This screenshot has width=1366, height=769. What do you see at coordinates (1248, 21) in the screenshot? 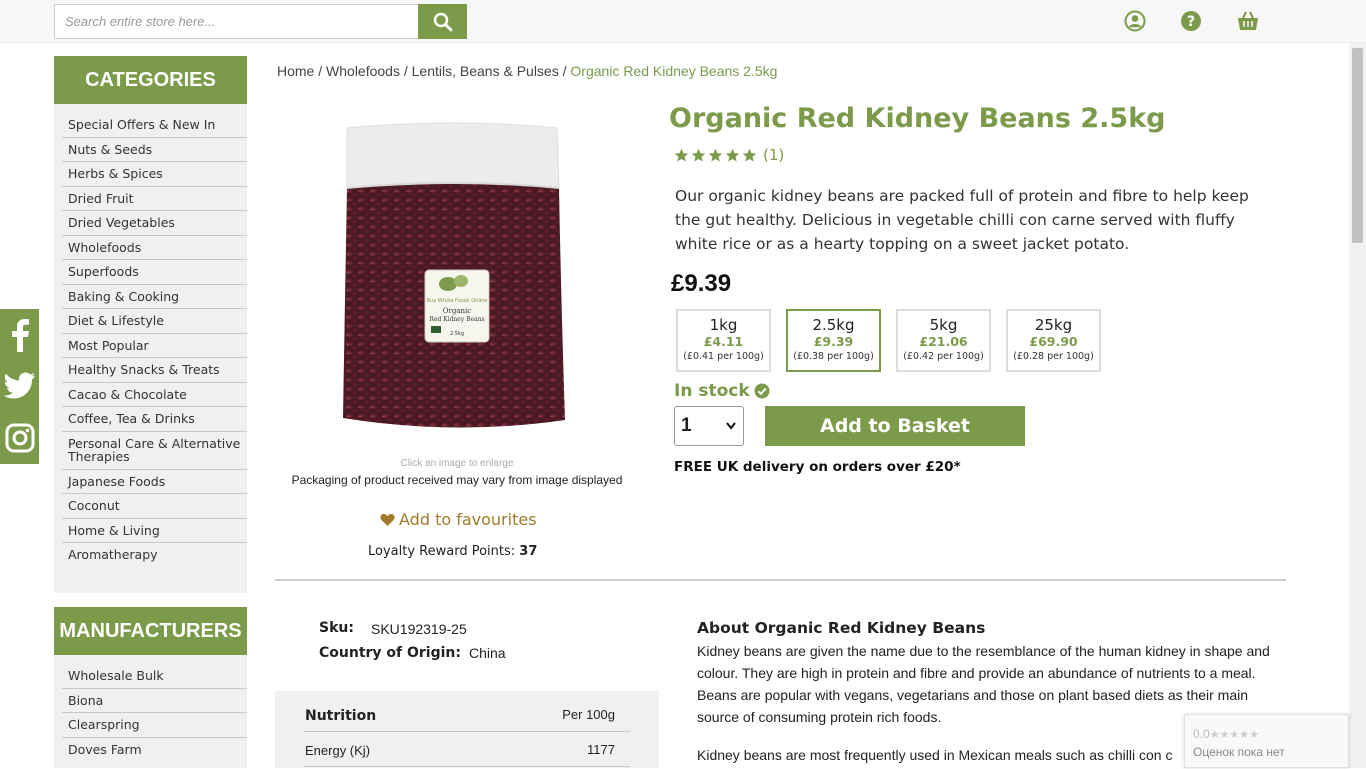
I see `basket-icon` at bounding box center [1248, 21].